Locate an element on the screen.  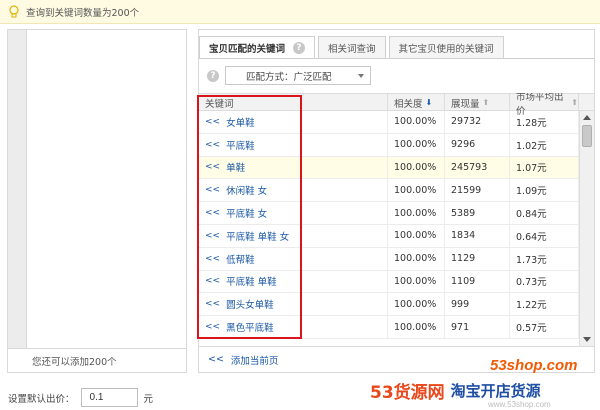
keyword-cell: << 休闲鞋 女 is located at coordinates (293, 190).